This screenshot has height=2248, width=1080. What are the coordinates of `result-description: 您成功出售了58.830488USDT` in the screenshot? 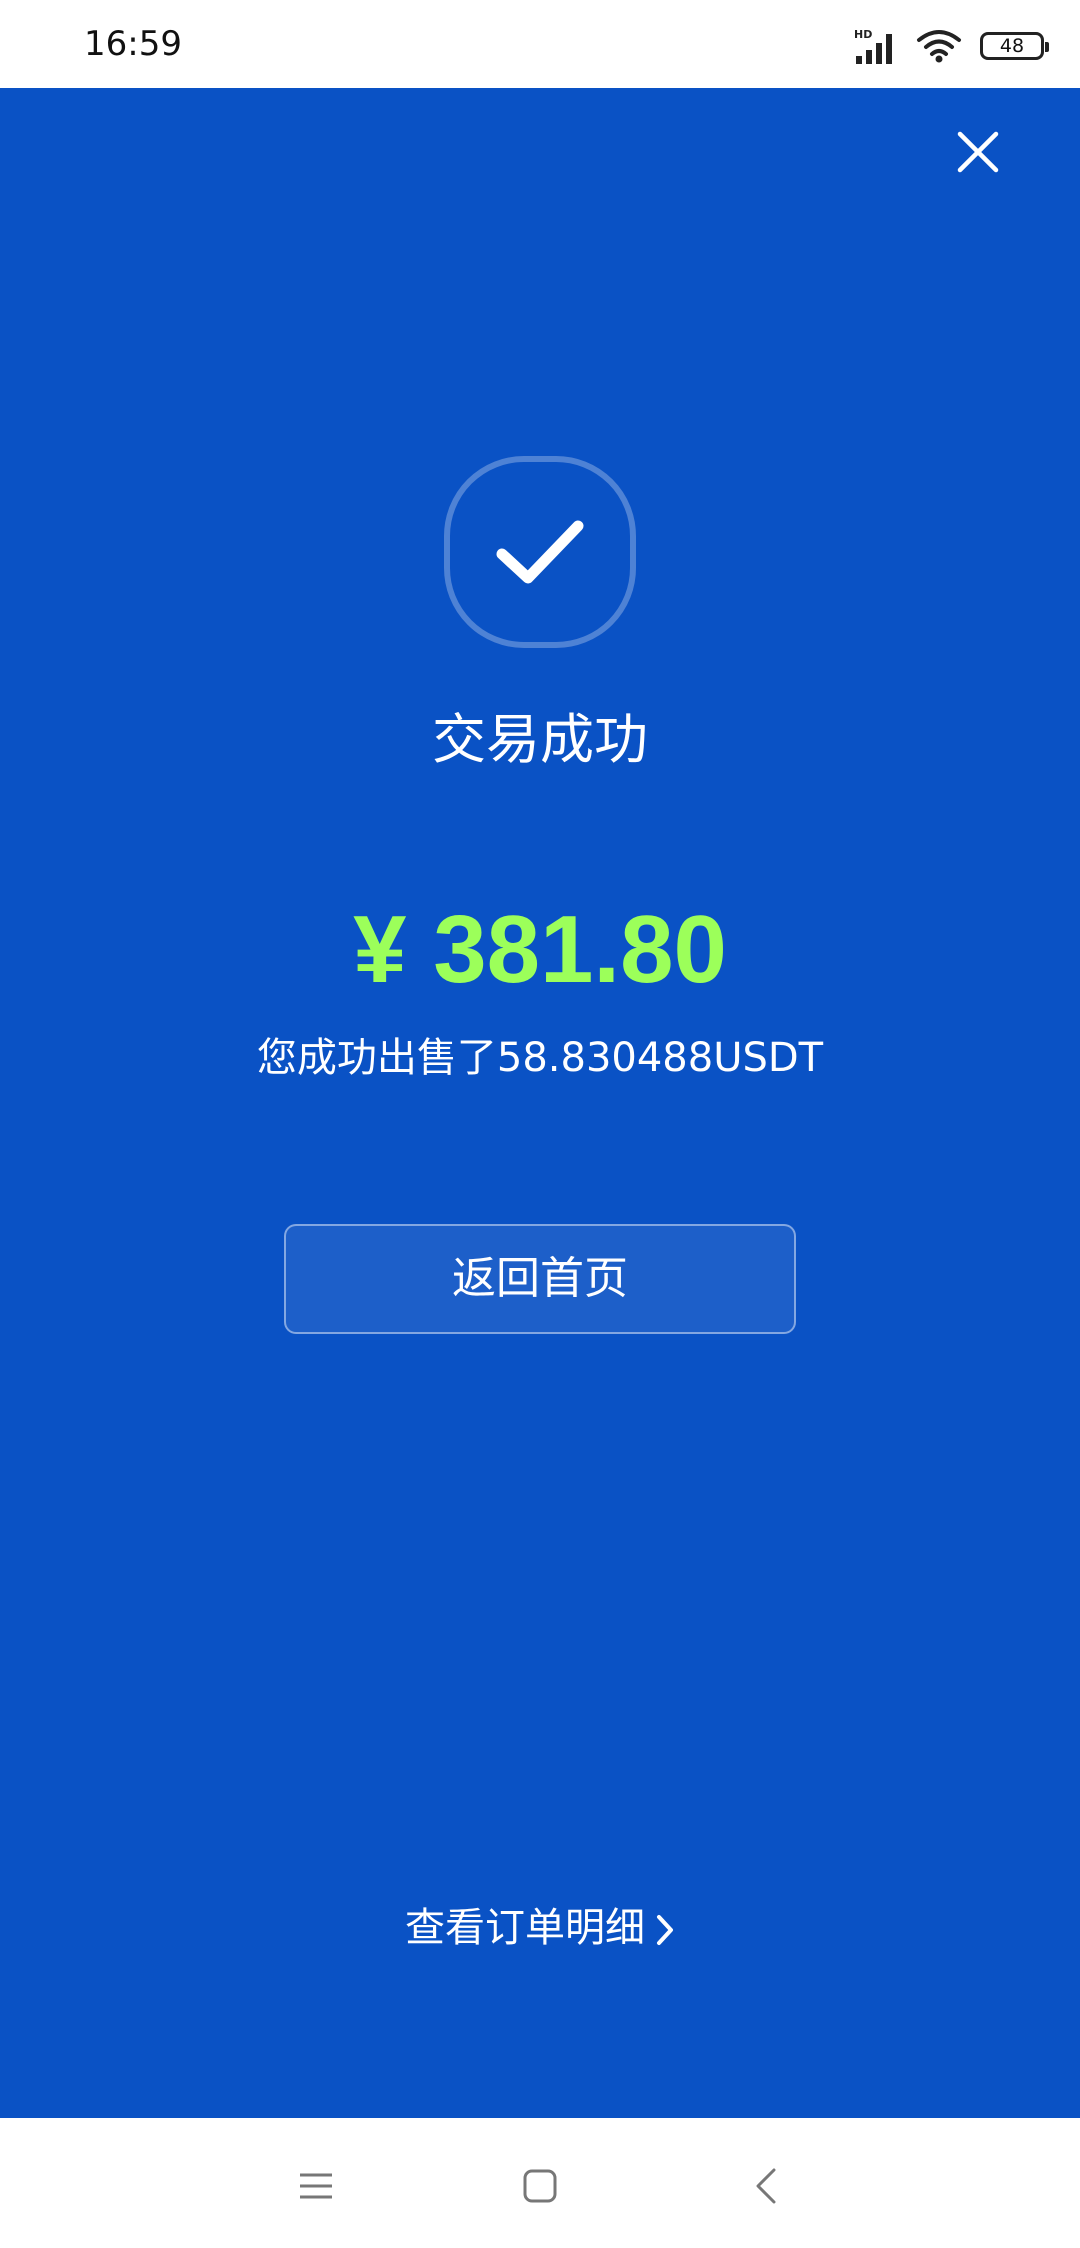 It's located at (540, 1058).